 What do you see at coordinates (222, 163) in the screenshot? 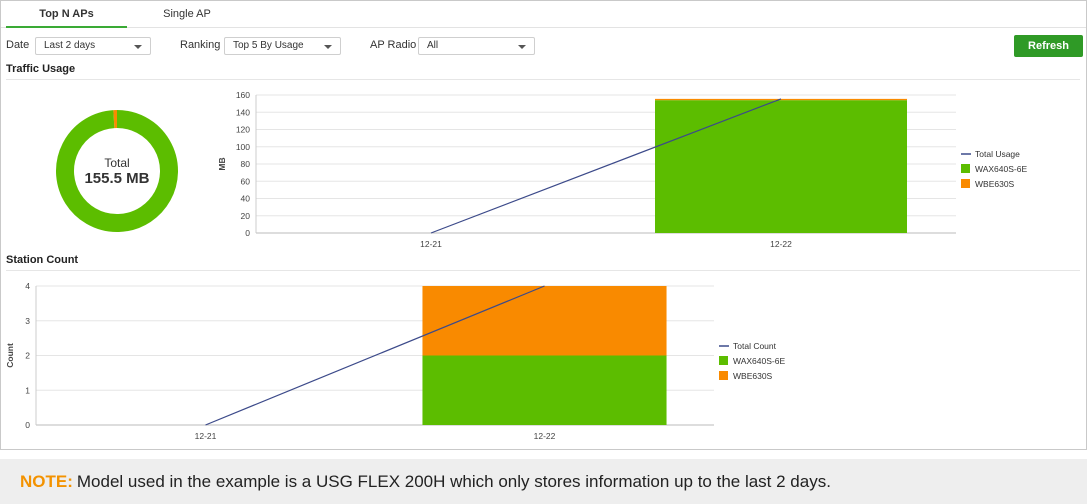
I see `y-axis-label: MB` at bounding box center [222, 163].